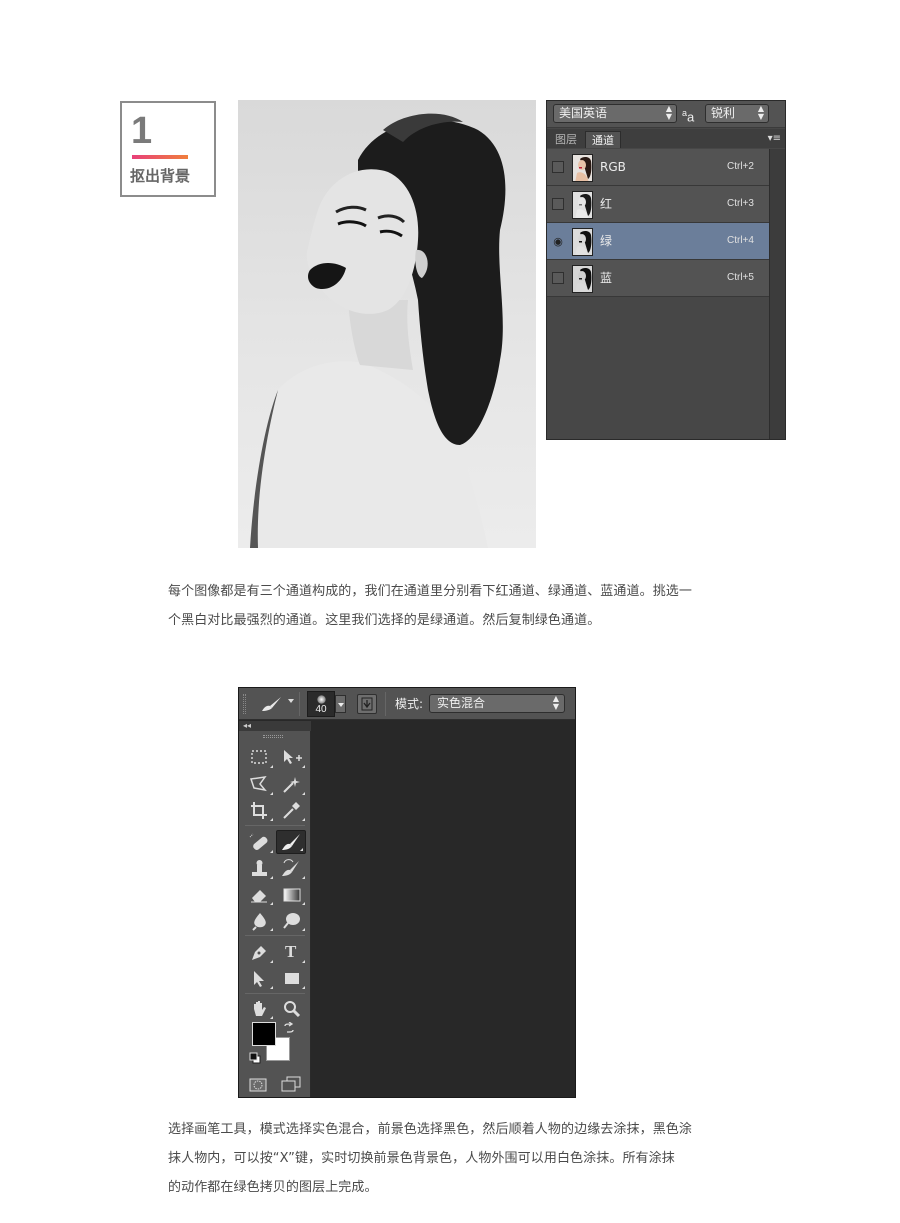 The image size is (900, 1223). What do you see at coordinates (292, 785) in the screenshot?
I see `magic-wand-tool` at bounding box center [292, 785].